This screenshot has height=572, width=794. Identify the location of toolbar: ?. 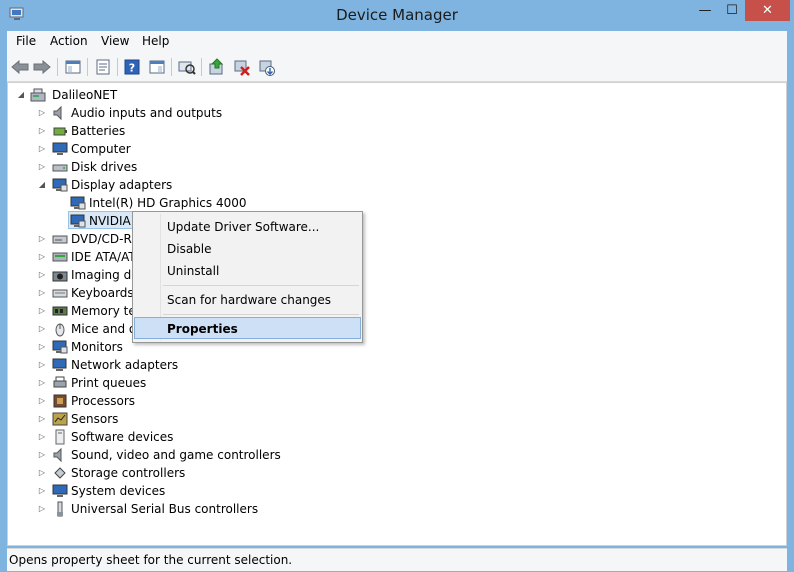
(397, 67).